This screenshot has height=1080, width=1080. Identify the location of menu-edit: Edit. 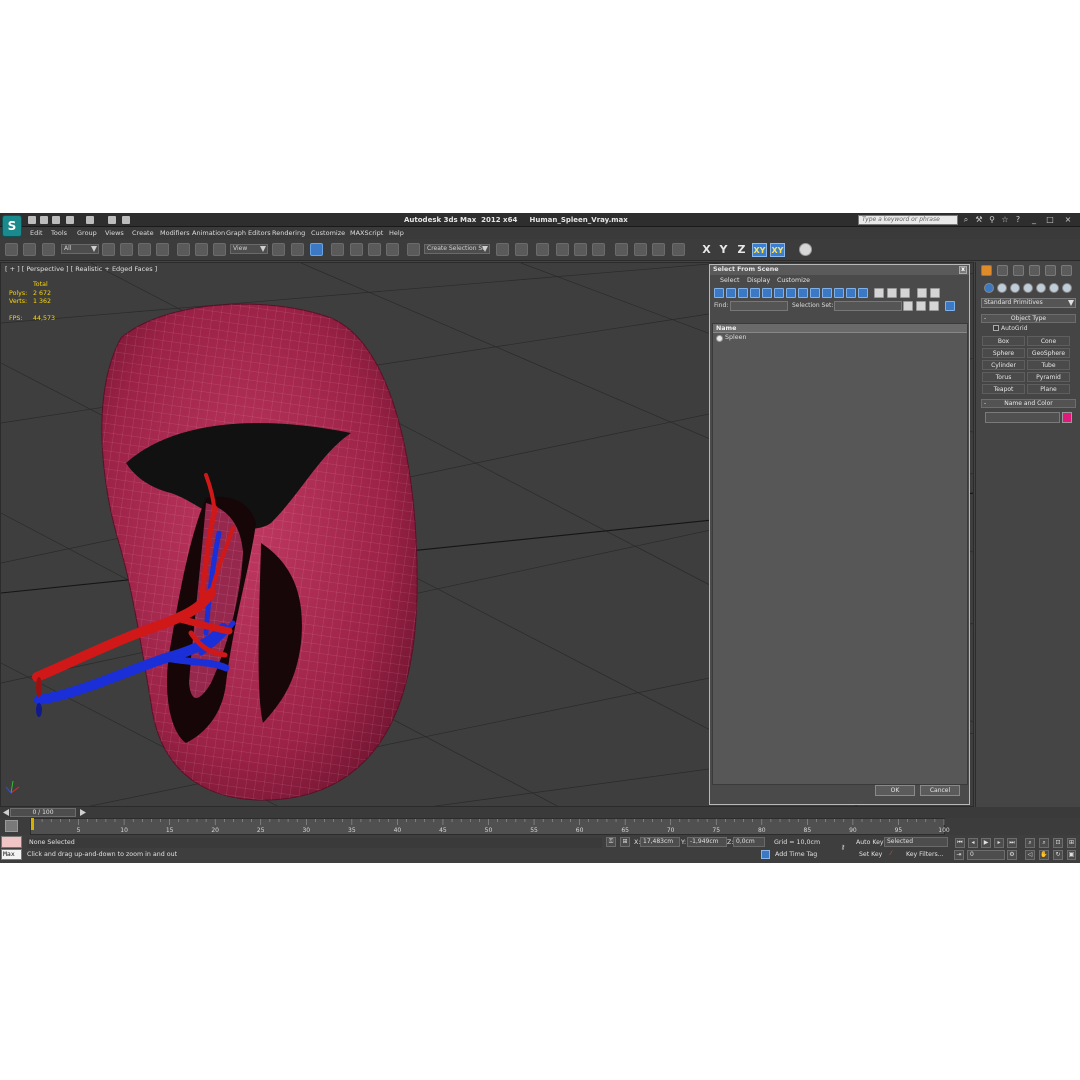
(36, 233).